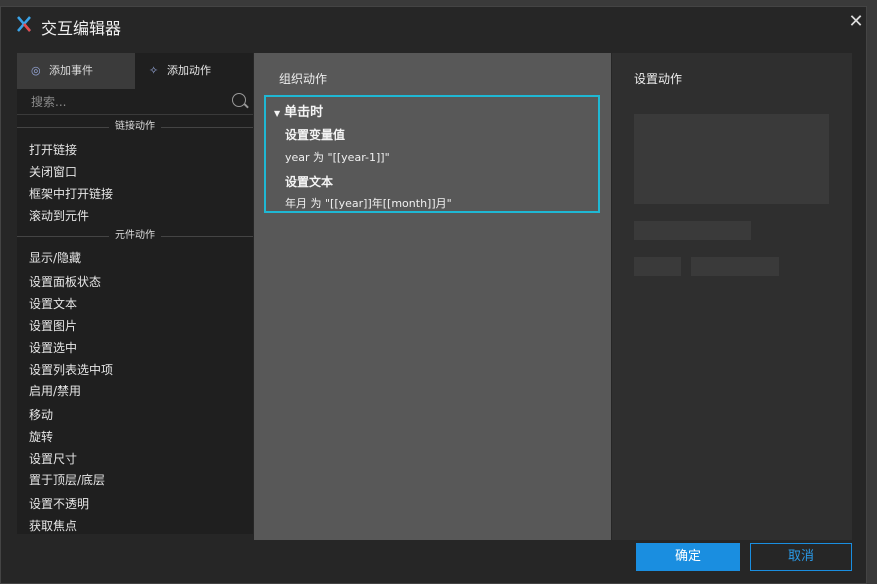 The image size is (877, 584). Describe the element at coordinates (41, 414) in the screenshot. I see `action-item: 移动` at that location.